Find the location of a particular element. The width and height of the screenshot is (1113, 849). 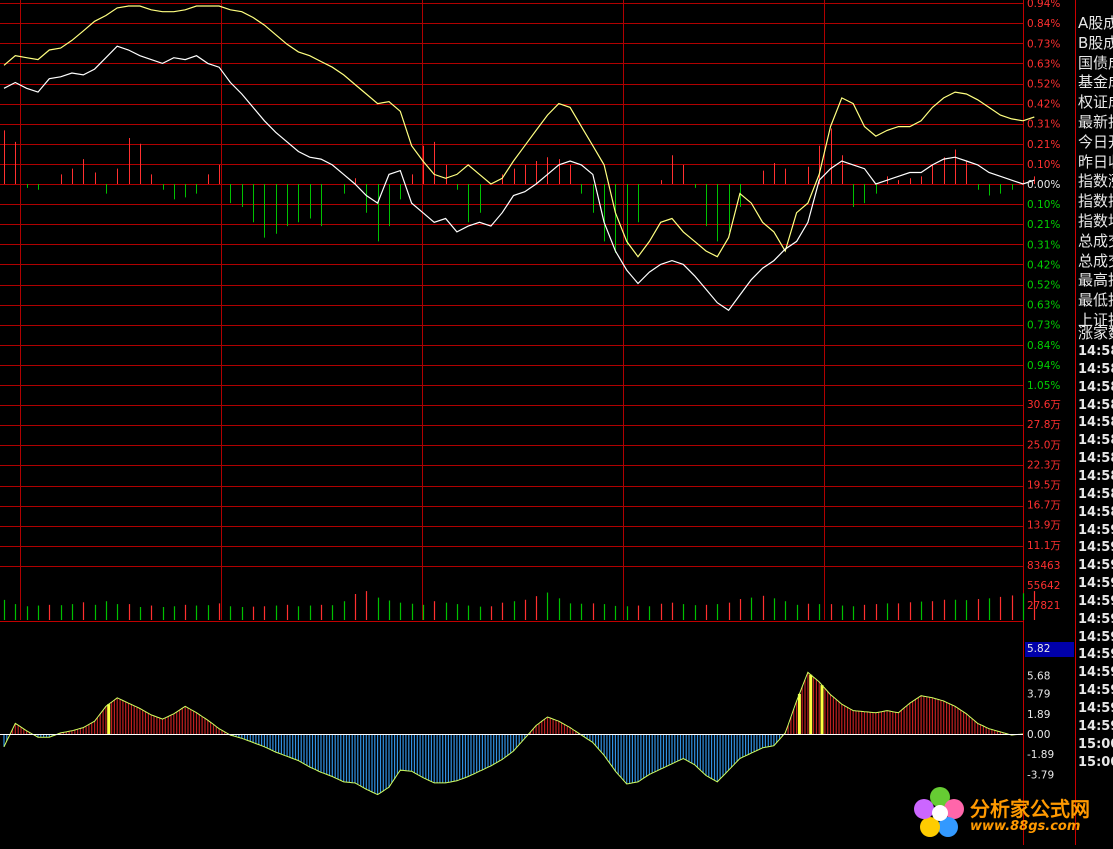

side-panel-item: 最高指 is located at coordinates (1095, 280).